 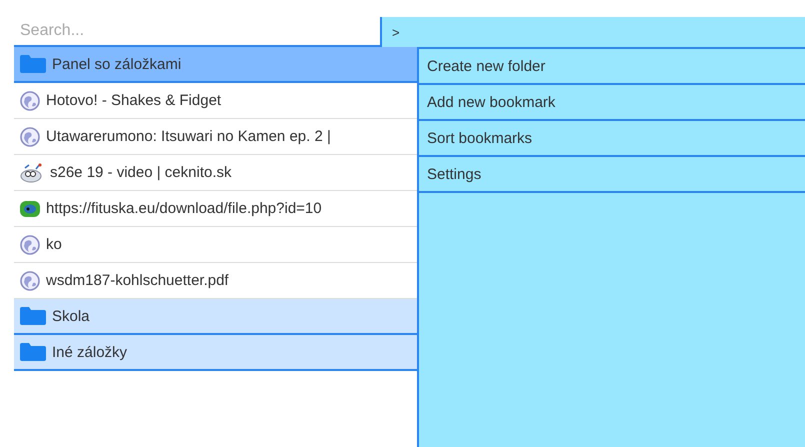 I want to click on path-bar: >, so click(x=592, y=32).